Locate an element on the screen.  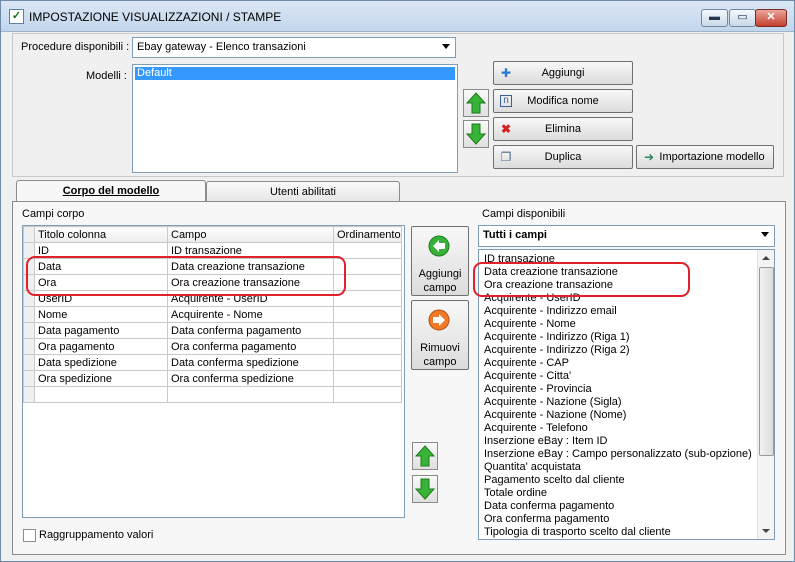
delete-model-button: ✖ Elimina is located at coordinates (563, 129).